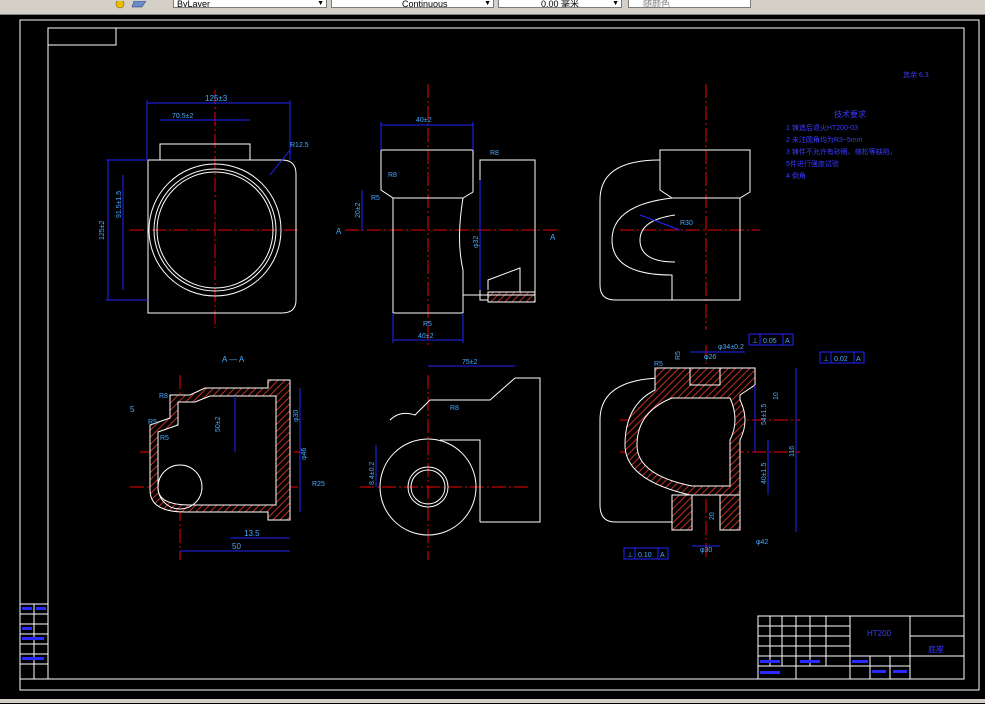  I want to click on br-vert-1: 54±1.5, so click(764, 414).